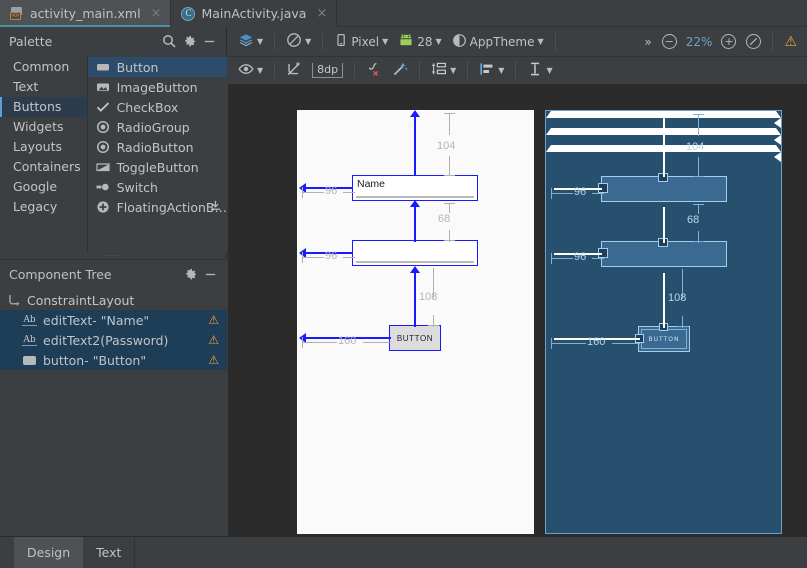 The width and height of the screenshot is (807, 568). Describe the element at coordinates (415, 253) in the screenshot. I see `design-widget-edittext2-password` at that location.